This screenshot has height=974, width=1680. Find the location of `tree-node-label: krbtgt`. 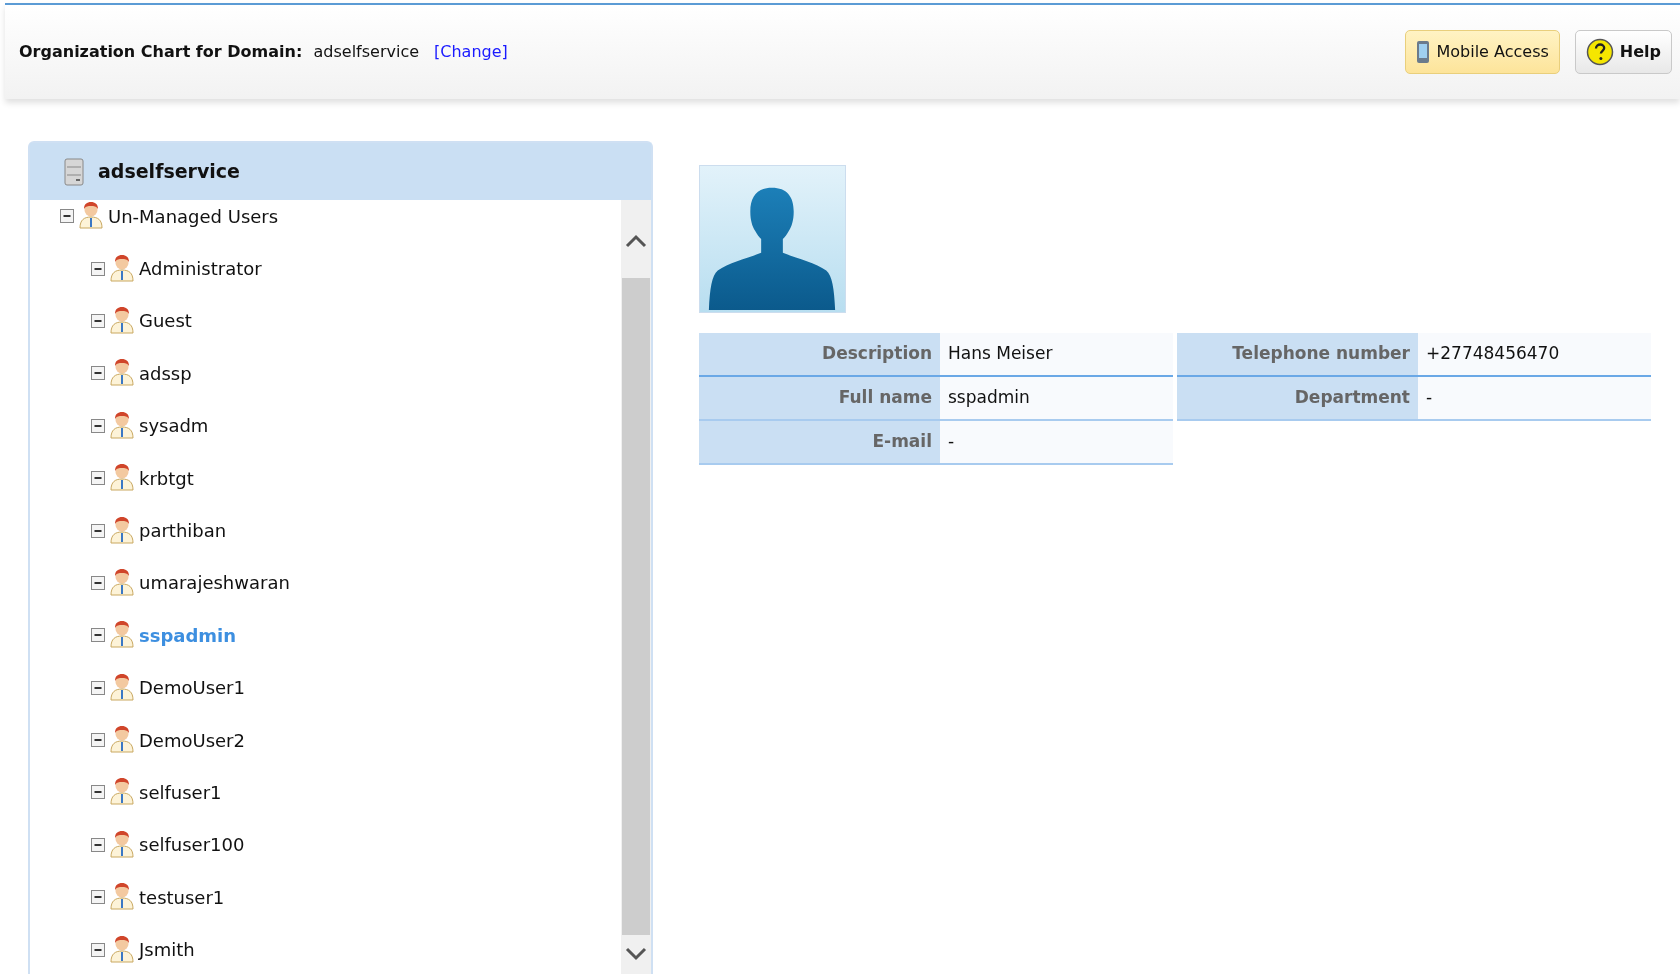

tree-node-label: krbtgt is located at coordinates (166, 478).